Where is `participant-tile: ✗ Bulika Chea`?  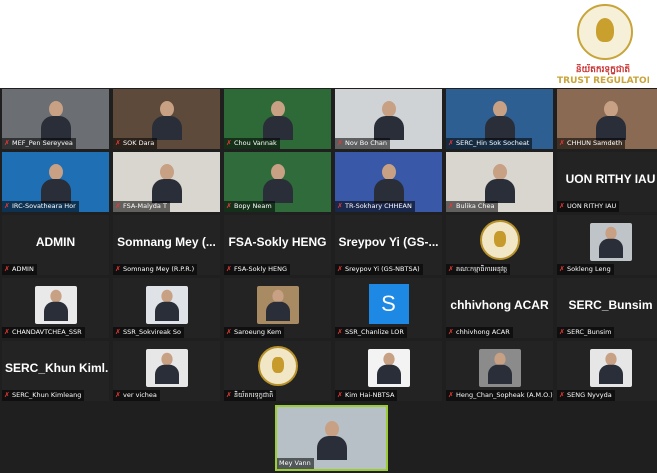 participant-tile: ✗ Bulika Chea is located at coordinates (499, 182).